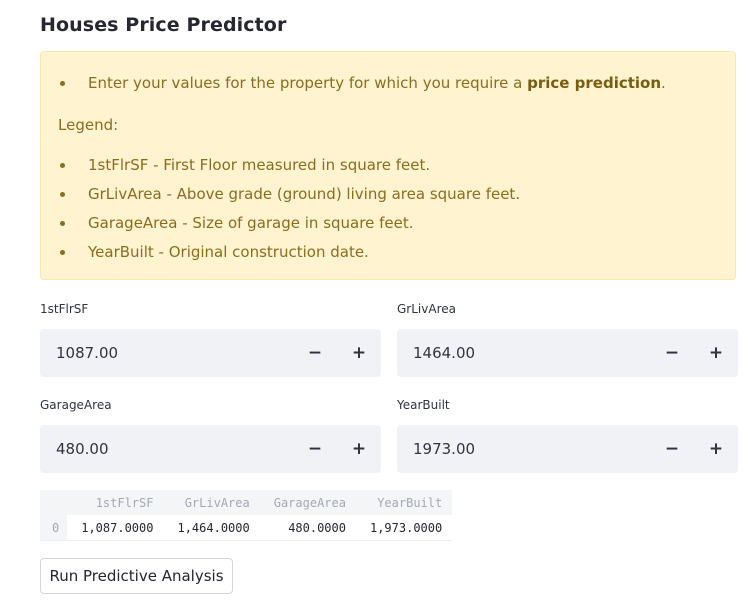  What do you see at coordinates (211, 502) in the screenshot?
I see `column-header: GrLivArea` at bounding box center [211, 502].